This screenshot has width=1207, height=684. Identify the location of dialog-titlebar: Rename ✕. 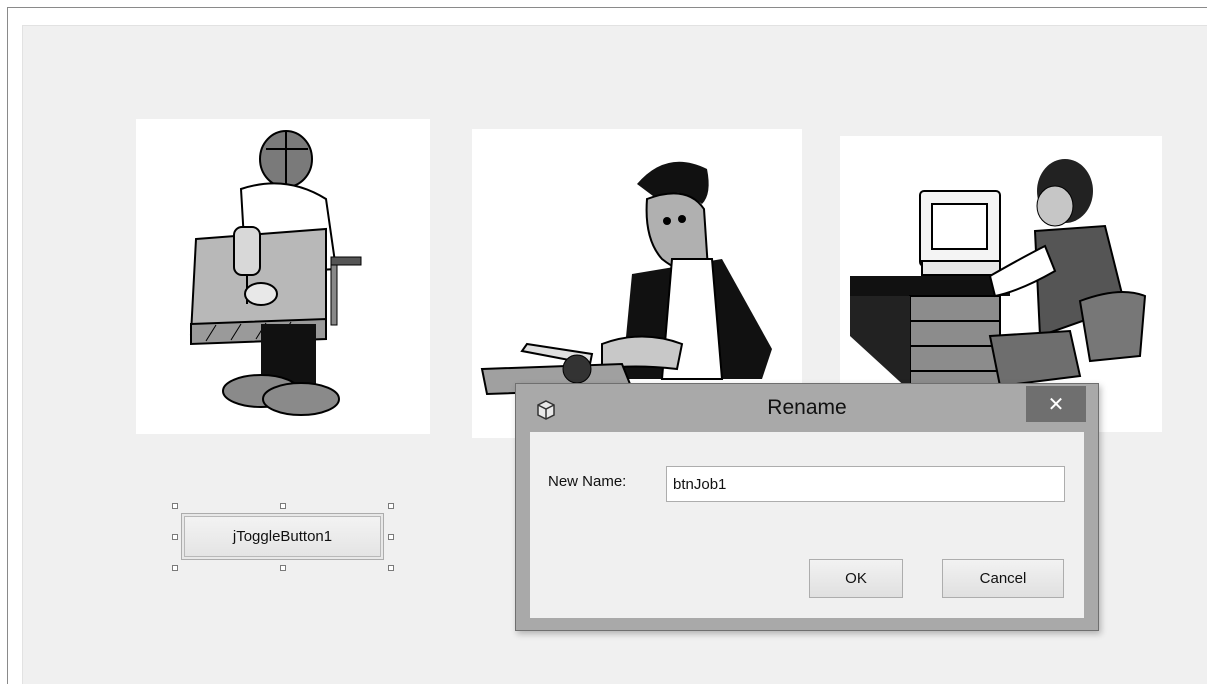
(807, 409).